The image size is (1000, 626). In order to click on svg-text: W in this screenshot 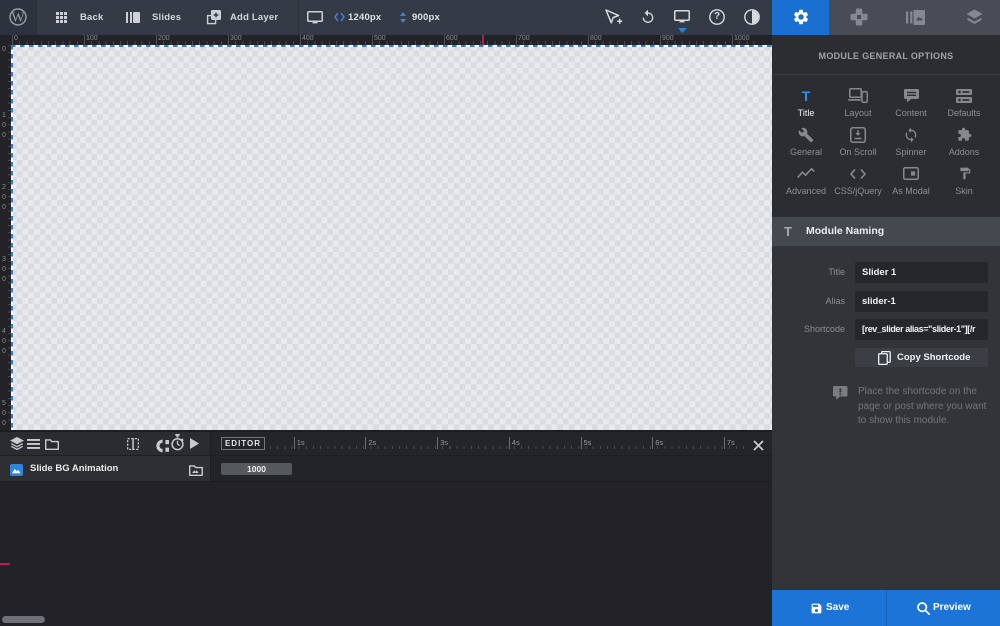, I will do `click(18, 18)`.